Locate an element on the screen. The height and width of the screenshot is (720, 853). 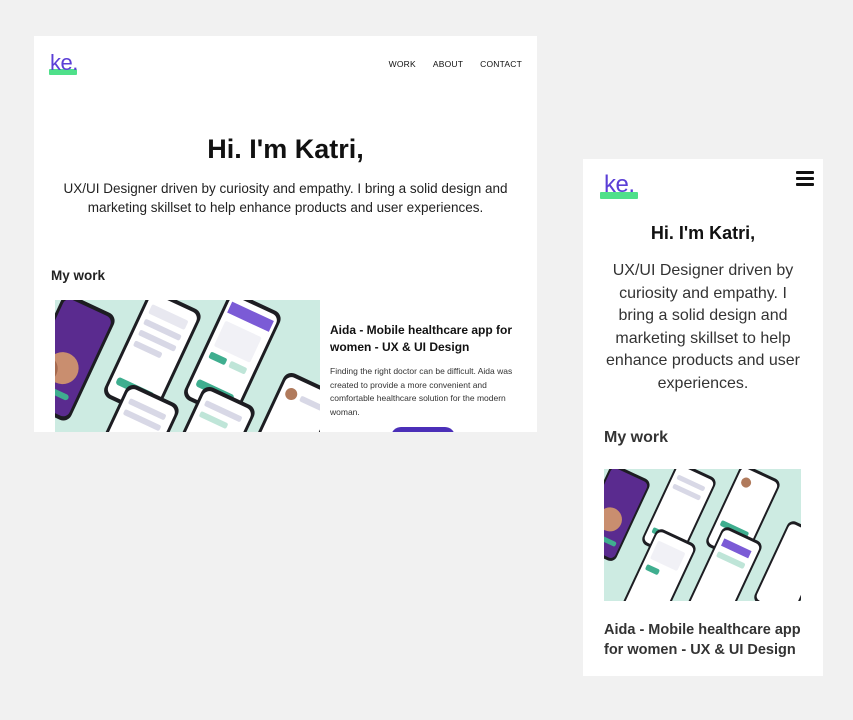
nav-about-link: ABOUT is located at coordinates (448, 64).